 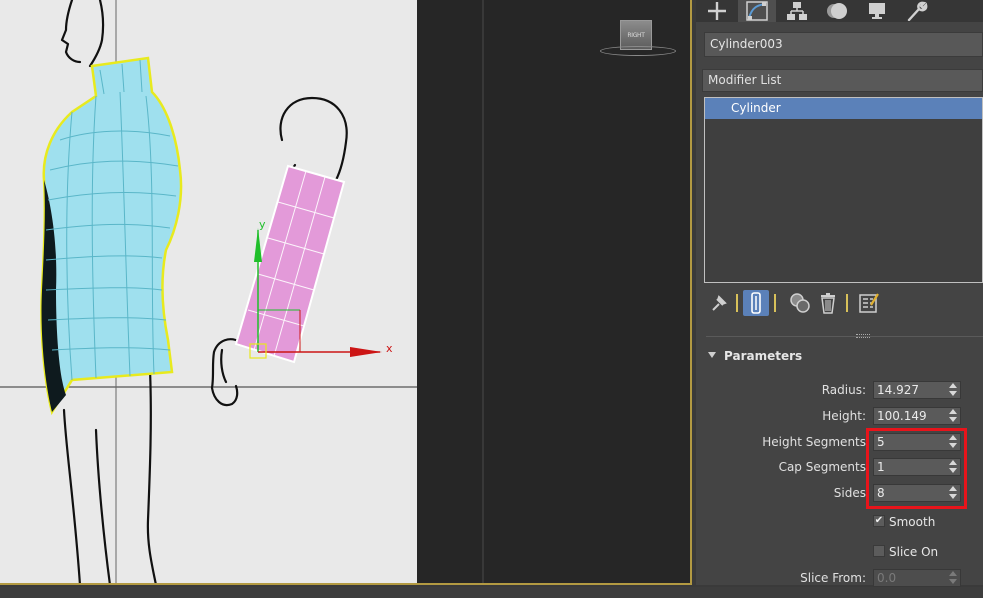 I want to click on show-end-result-button, so click(x=756, y=303).